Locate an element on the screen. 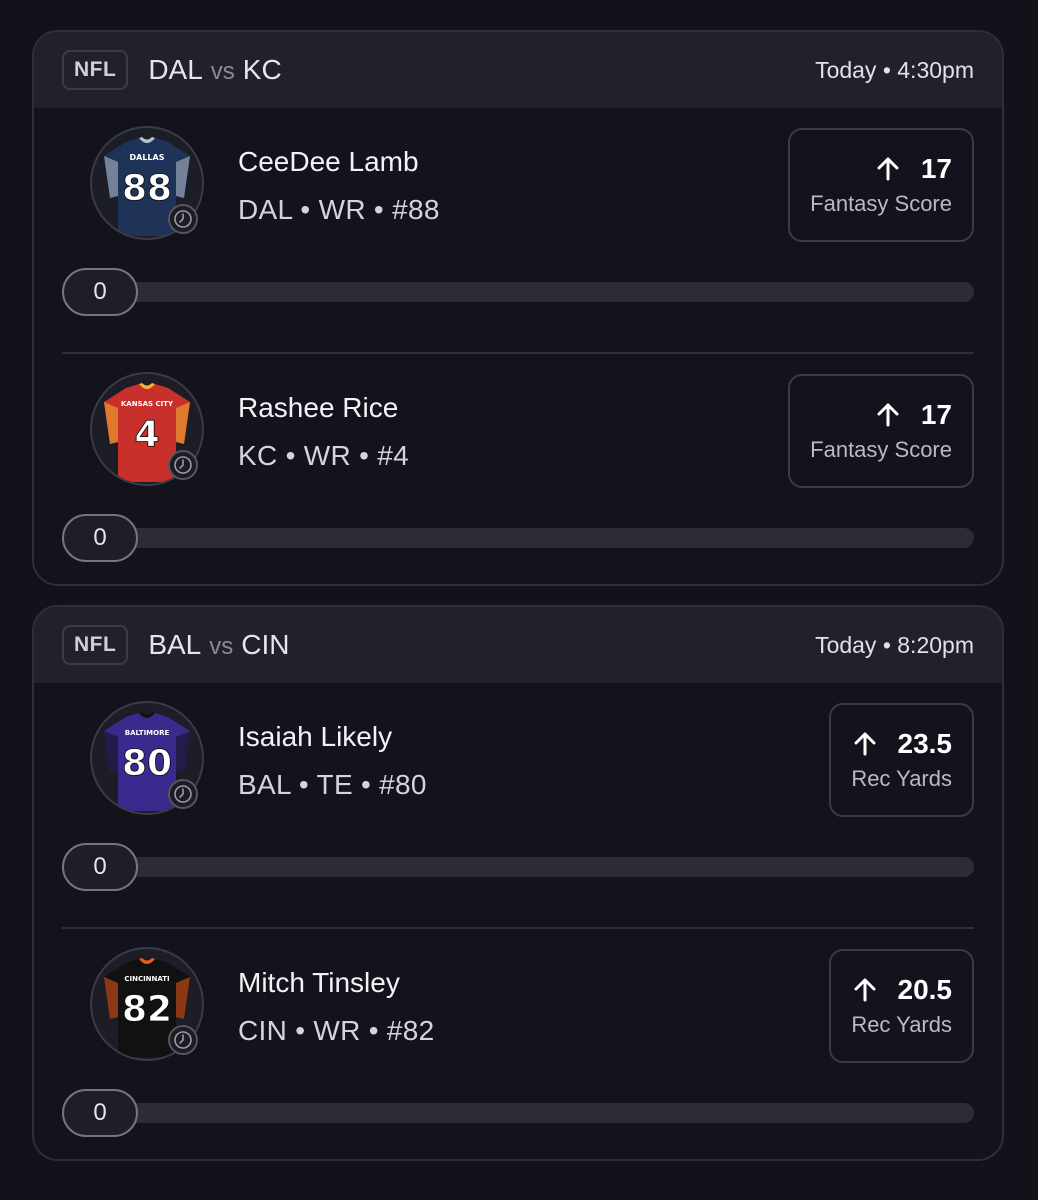  projection-line: 20.5 is located at coordinates (925, 989).